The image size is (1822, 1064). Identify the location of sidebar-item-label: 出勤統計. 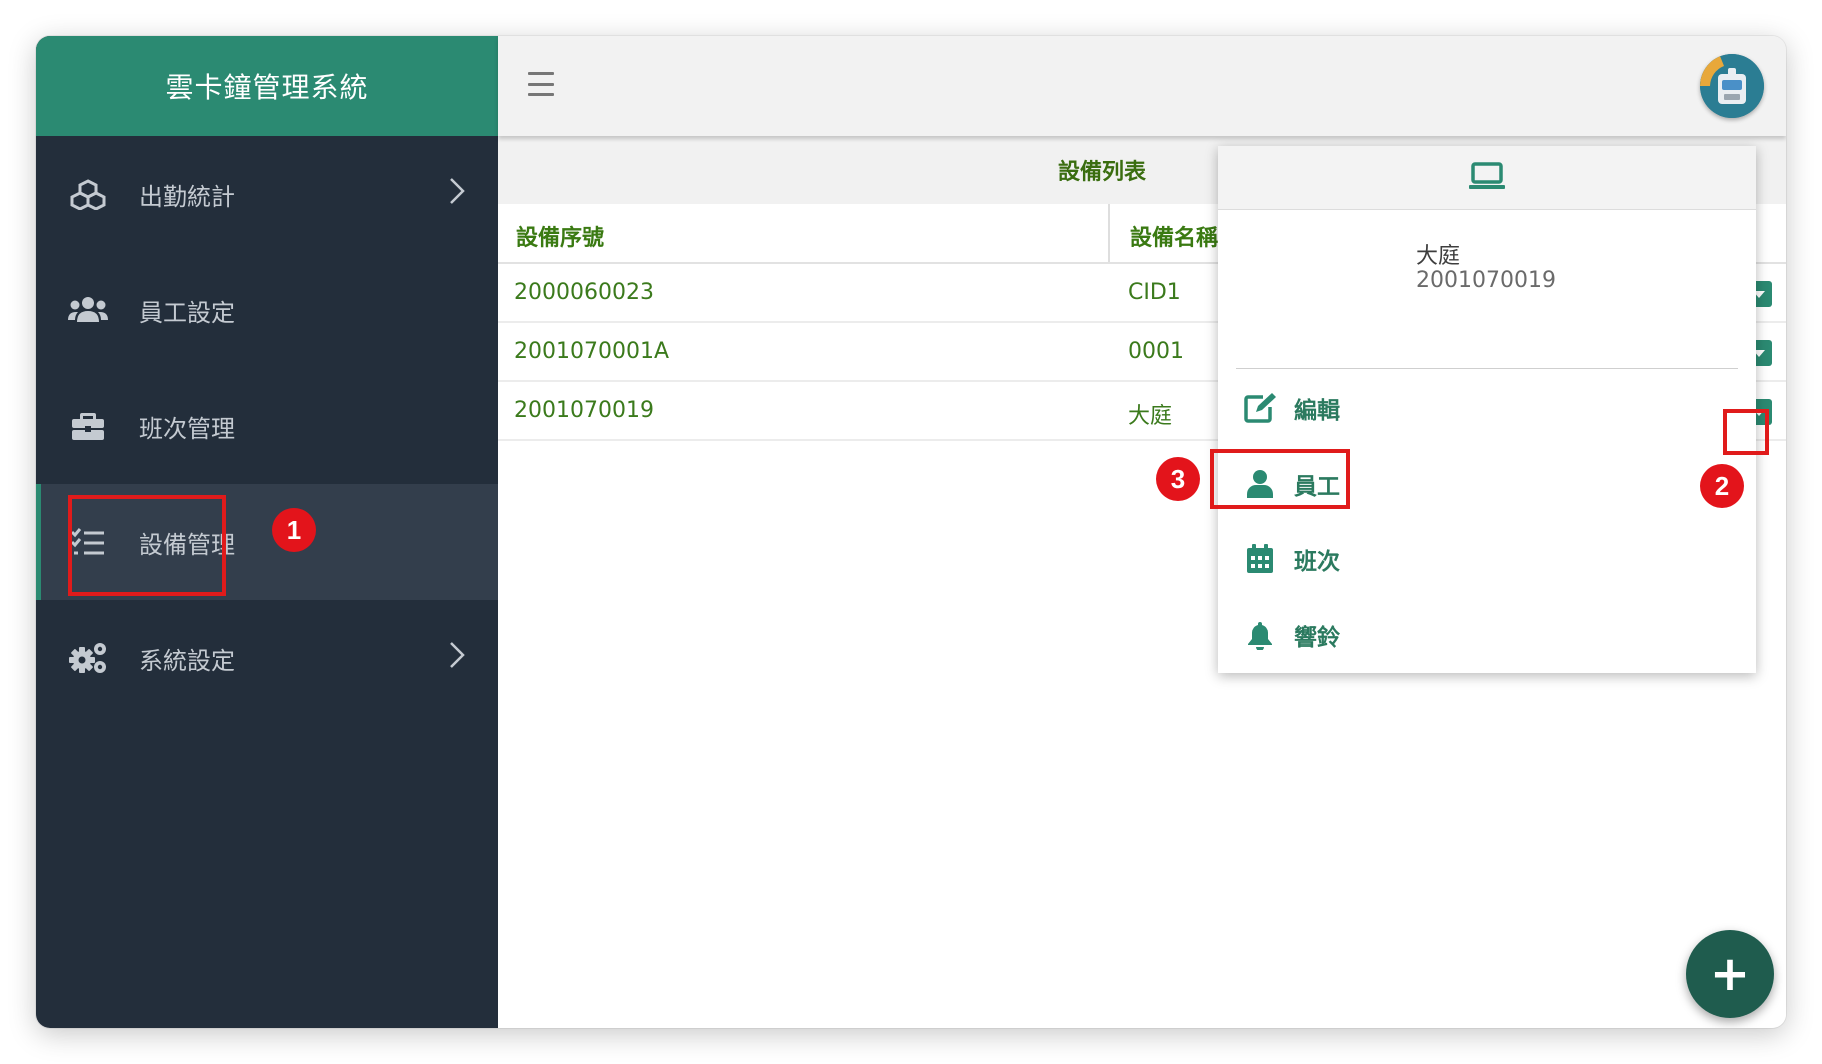
(187, 196).